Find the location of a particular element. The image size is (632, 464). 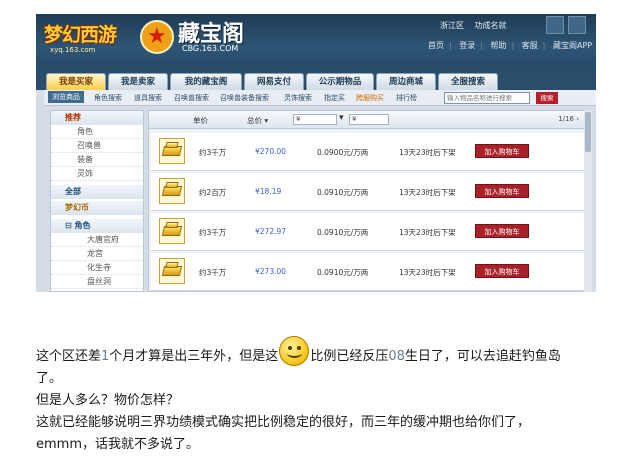

sub-accessory-search: 灵饰搜索 is located at coordinates (298, 98).